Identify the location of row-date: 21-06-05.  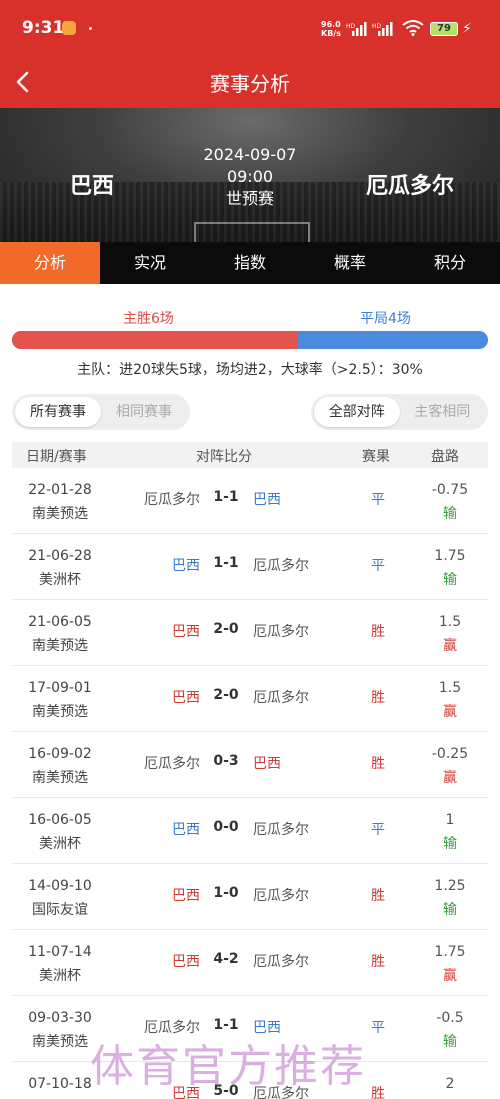
(60, 622).